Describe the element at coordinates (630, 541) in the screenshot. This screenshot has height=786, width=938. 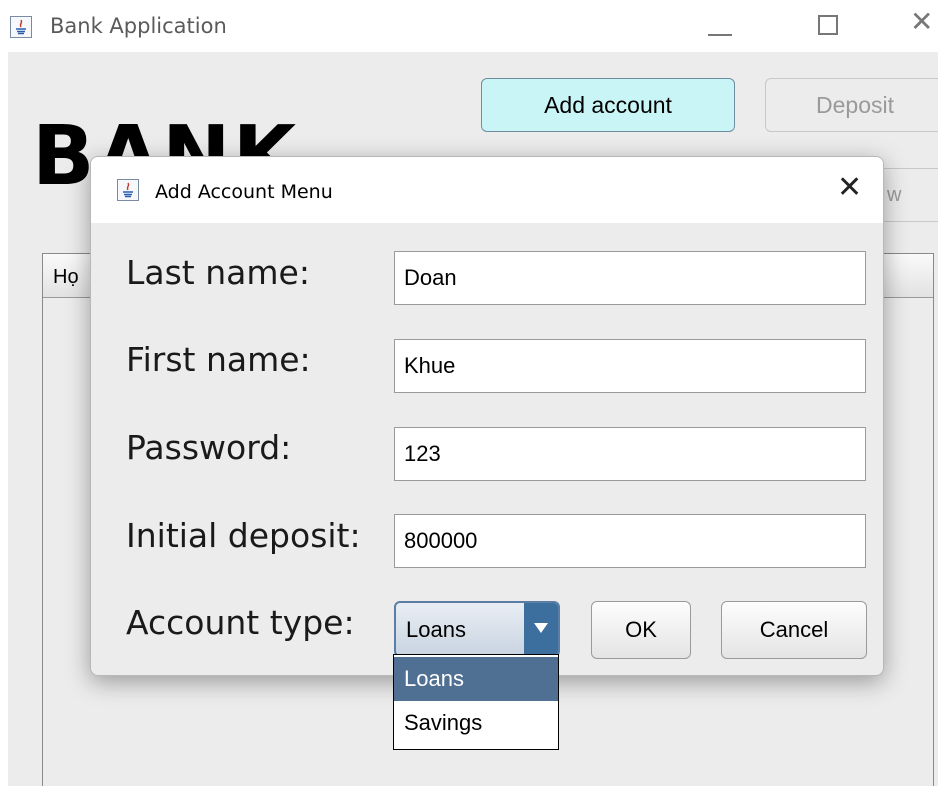
I see `initial-deposit-field: 800000` at that location.